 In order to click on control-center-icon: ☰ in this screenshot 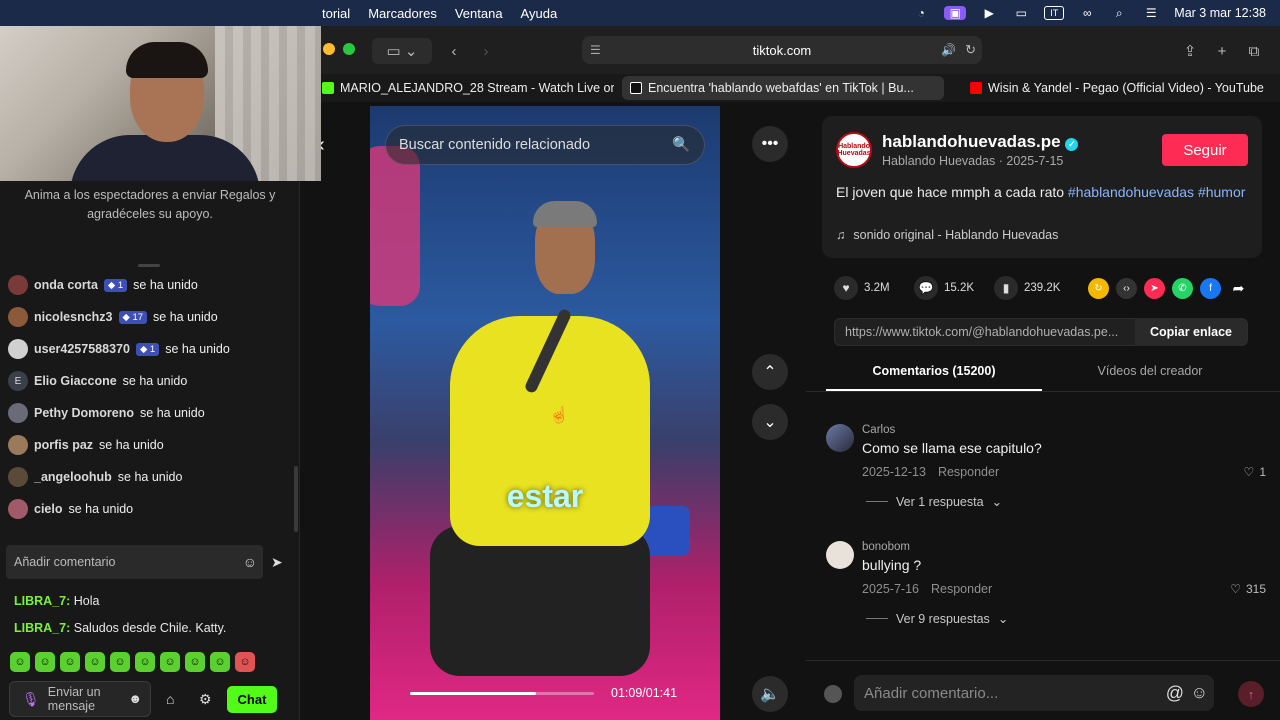, I will do `click(1151, 13)`.